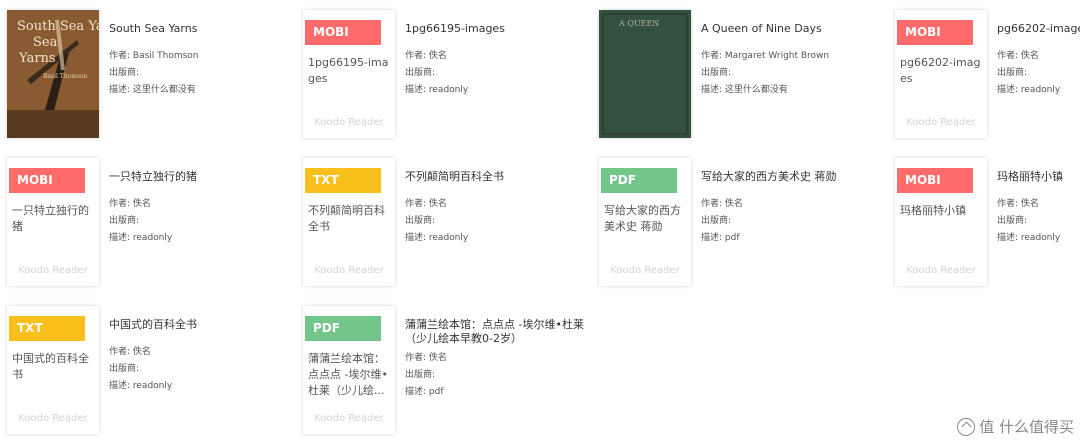  What do you see at coordinates (495, 29) in the screenshot?
I see `book-title: 1pg66195-images` at bounding box center [495, 29].